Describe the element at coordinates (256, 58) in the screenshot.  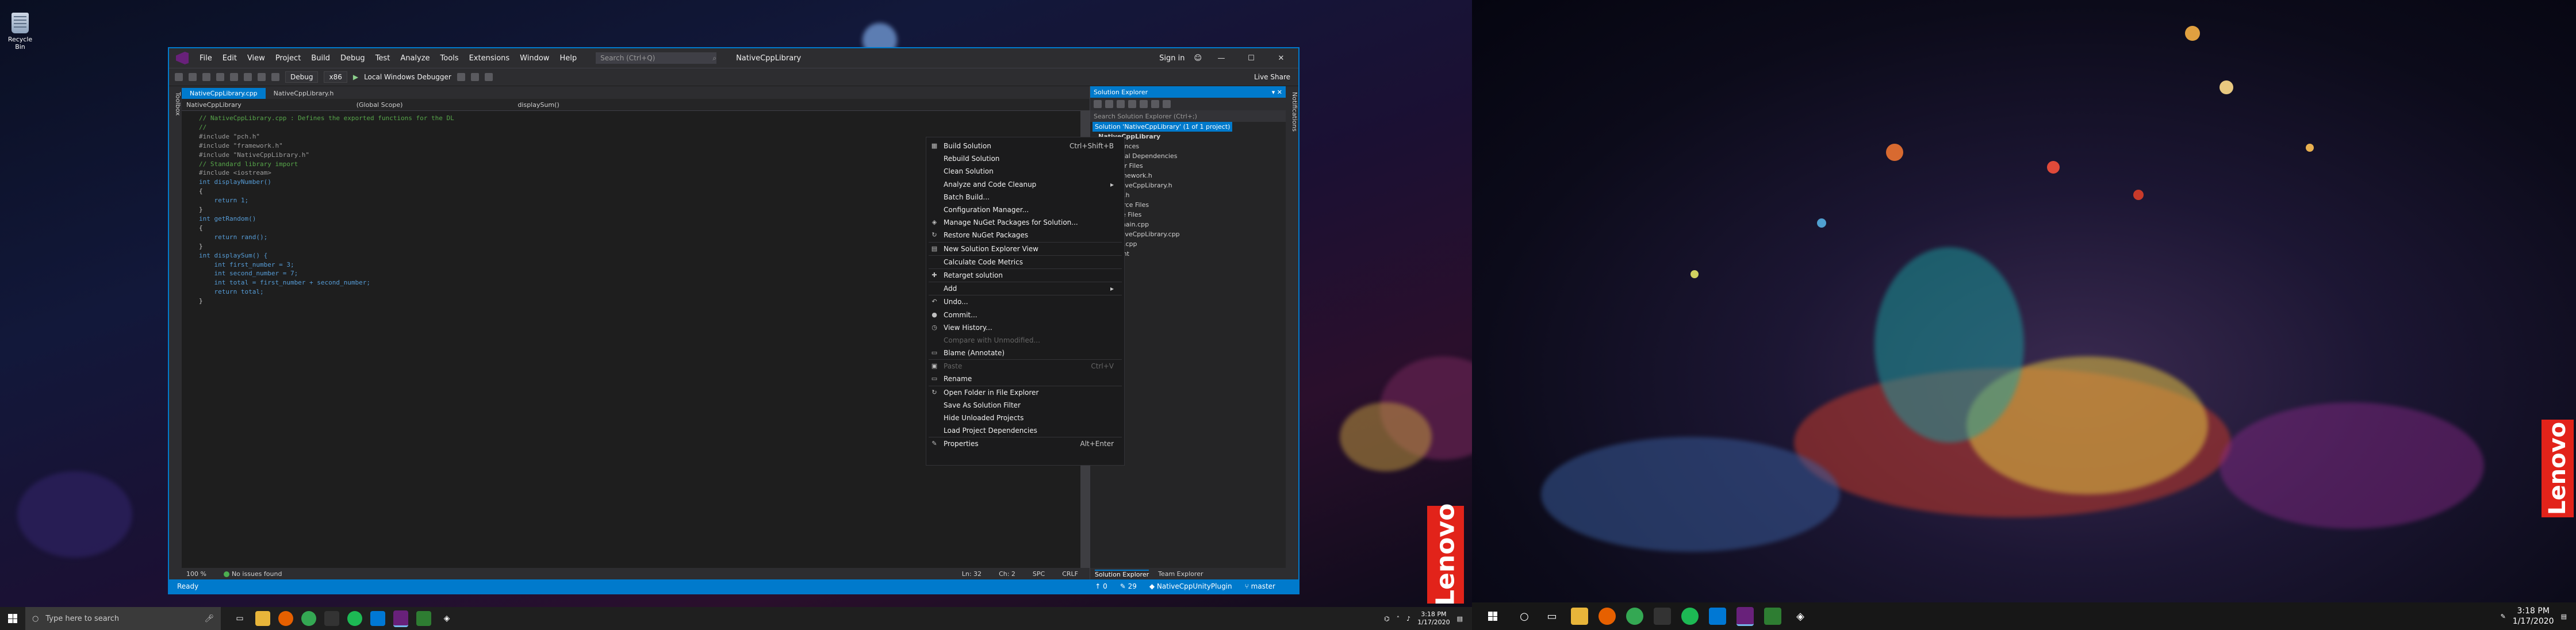
I see `menu-view: View` at that location.